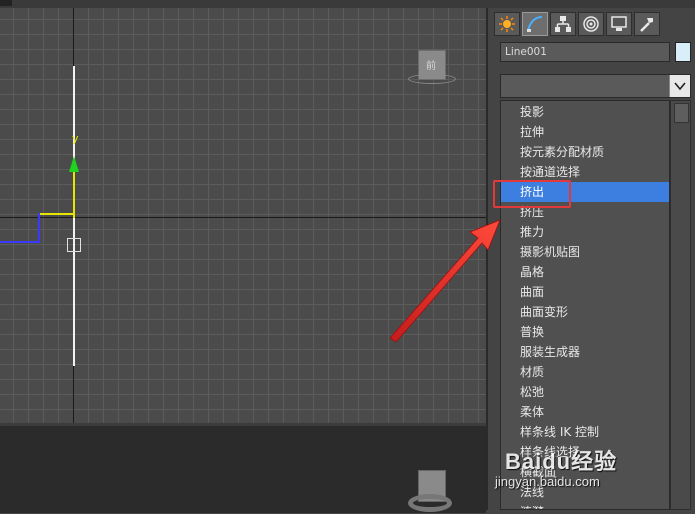 This screenshot has height=514, width=695. Describe the element at coordinates (585, 392) in the screenshot. I see `modifier-item: 松弛` at that location.